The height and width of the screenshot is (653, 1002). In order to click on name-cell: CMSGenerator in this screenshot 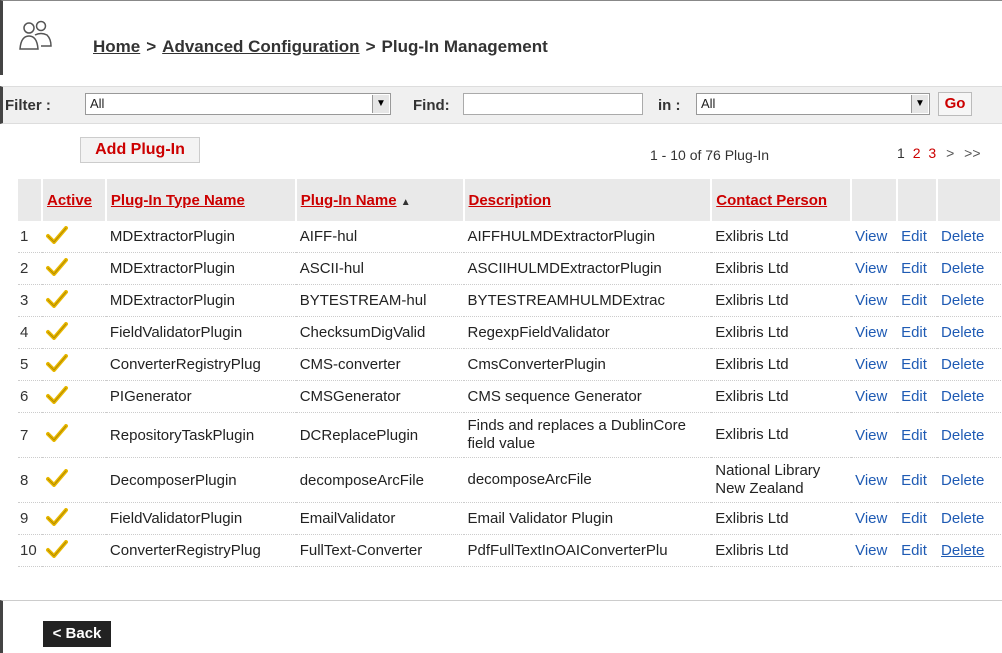, I will do `click(379, 396)`.